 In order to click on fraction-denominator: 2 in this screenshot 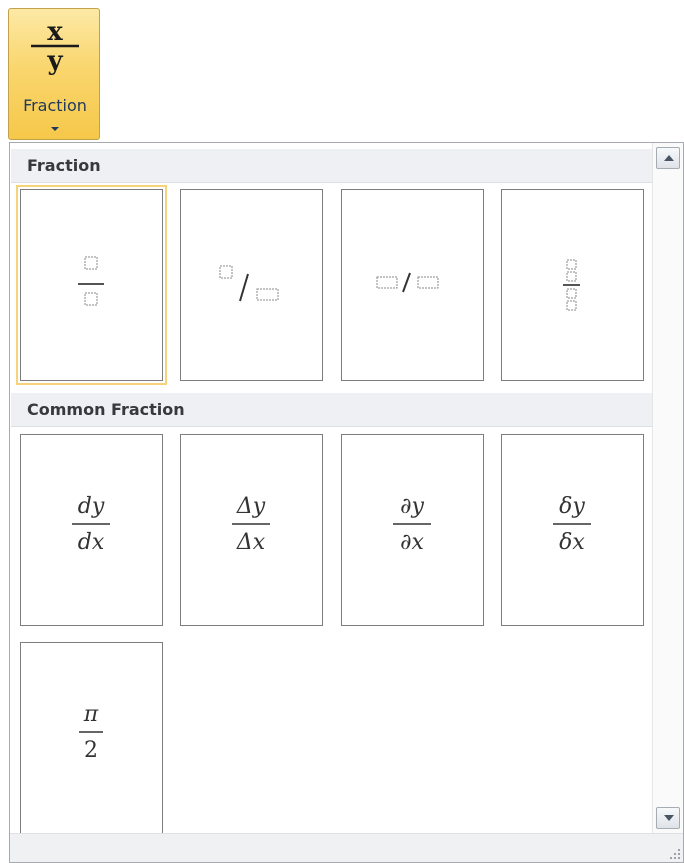, I will do `click(91, 750)`.